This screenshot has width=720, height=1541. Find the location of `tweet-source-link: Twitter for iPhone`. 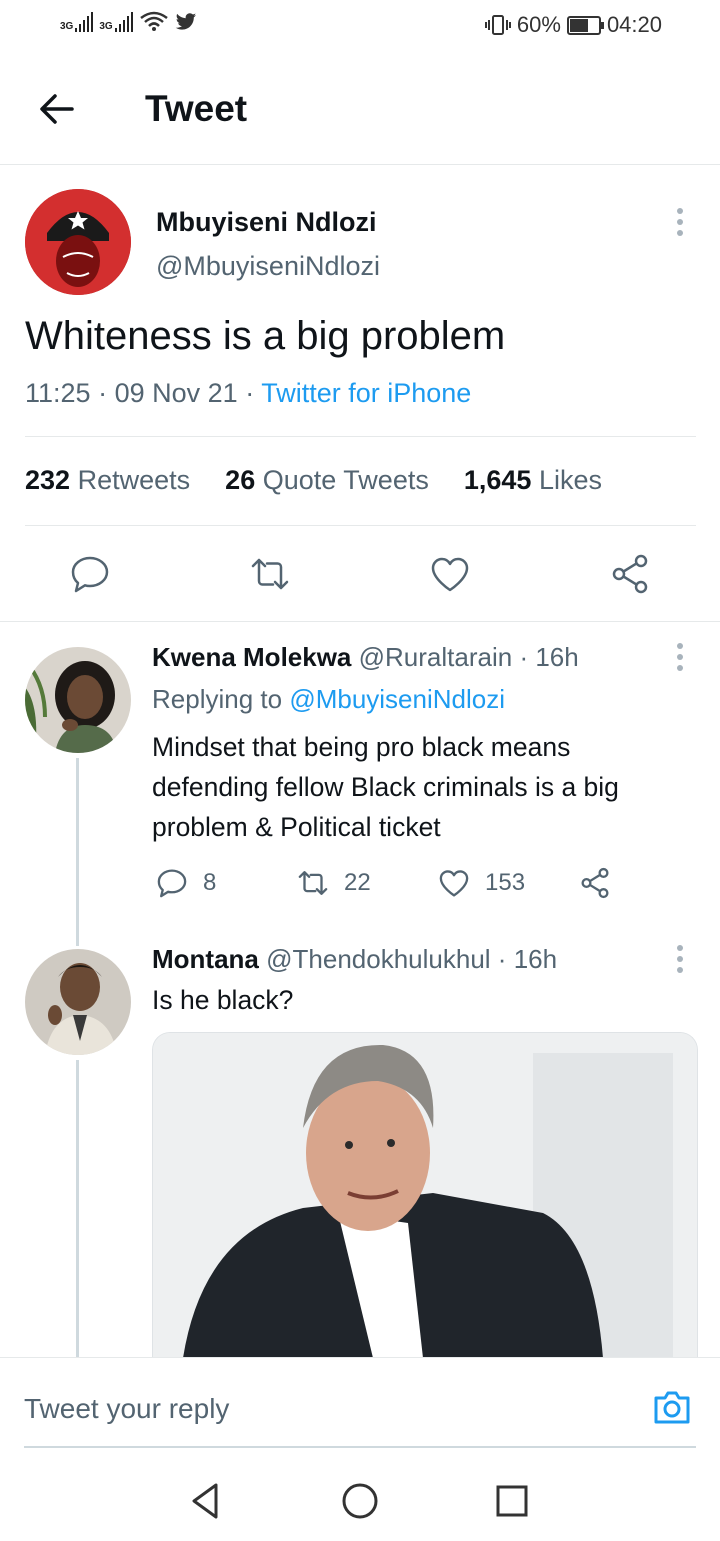

tweet-source-link: Twitter for iPhone is located at coordinates (366, 393).